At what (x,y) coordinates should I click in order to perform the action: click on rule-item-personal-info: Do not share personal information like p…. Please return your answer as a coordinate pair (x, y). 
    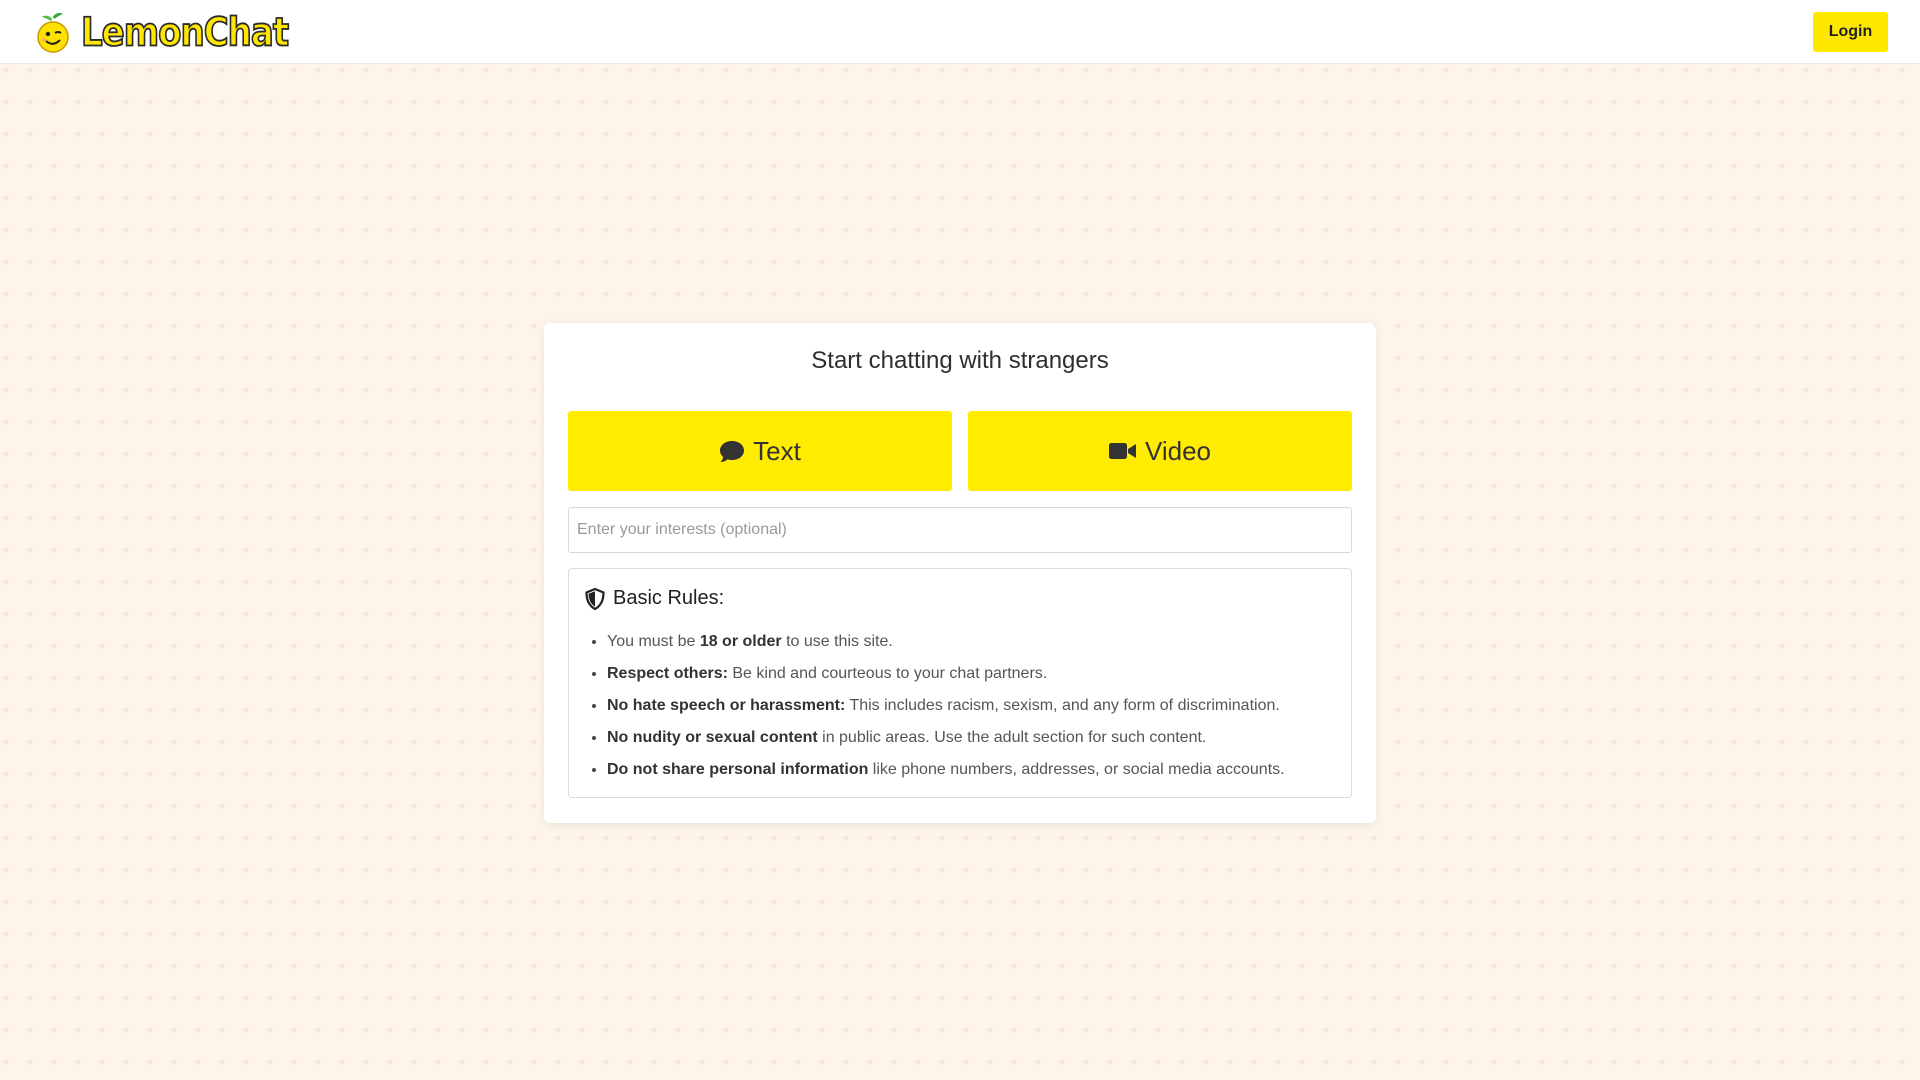
    Looking at the image, I should click on (946, 776).